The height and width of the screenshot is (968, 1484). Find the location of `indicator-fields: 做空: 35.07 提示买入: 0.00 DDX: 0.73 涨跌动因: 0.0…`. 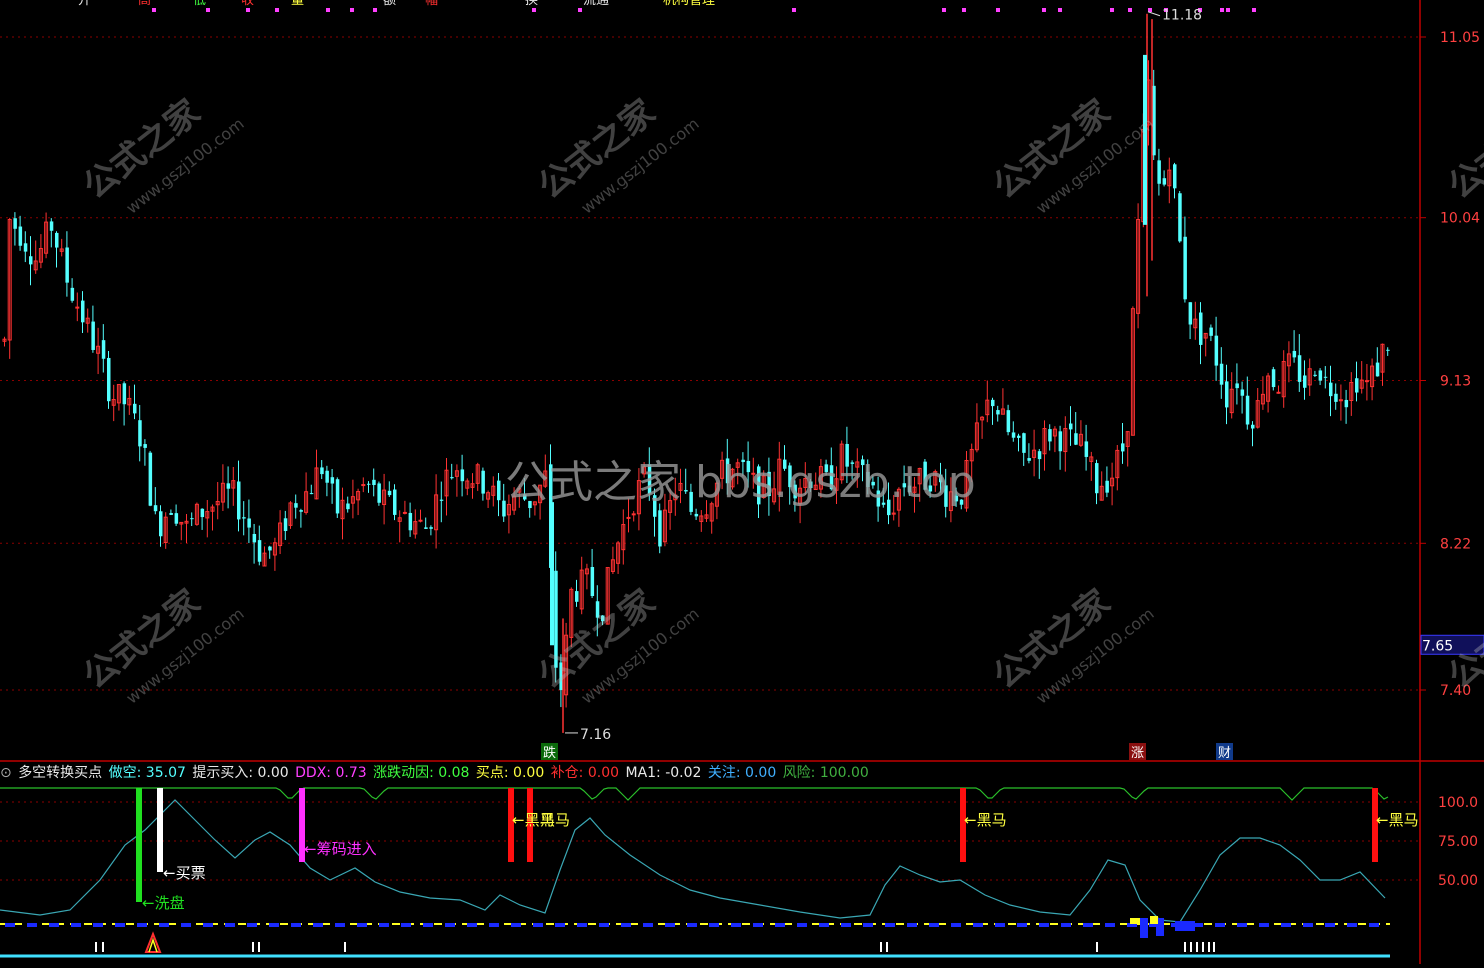

indicator-fields: 做空: 35.07 提示买入: 0.00 DDX: 0.73 涨跌动因: 0.0… is located at coordinates (490, 773).